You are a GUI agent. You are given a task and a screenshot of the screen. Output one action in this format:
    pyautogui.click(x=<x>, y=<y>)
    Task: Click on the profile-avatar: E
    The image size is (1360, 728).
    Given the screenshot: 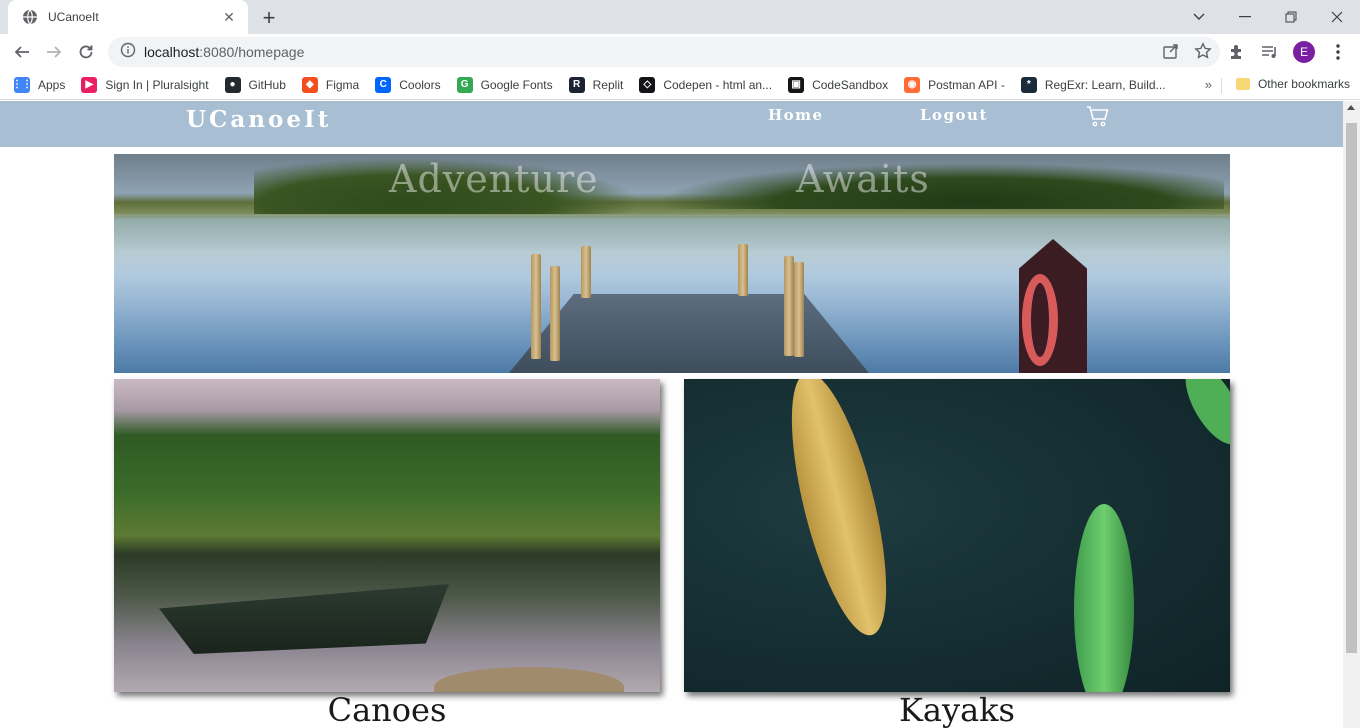 What is the action you would take?
    pyautogui.click(x=1304, y=52)
    